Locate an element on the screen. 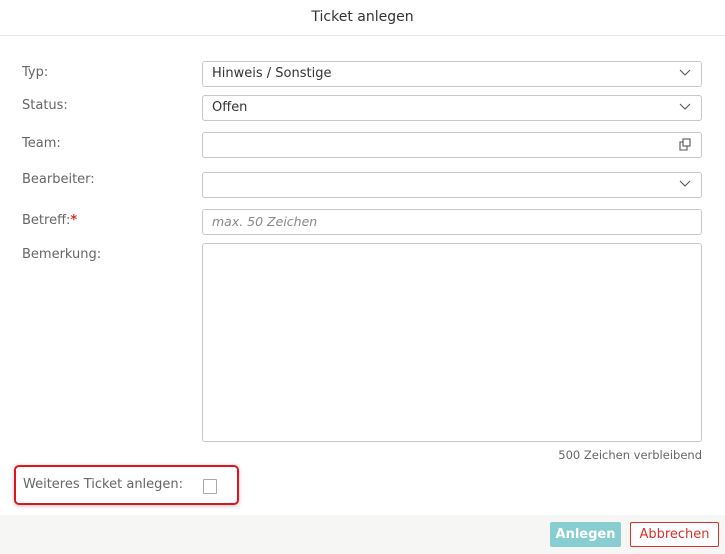 The width and height of the screenshot is (725, 554). status-label: Status: is located at coordinates (45, 105).